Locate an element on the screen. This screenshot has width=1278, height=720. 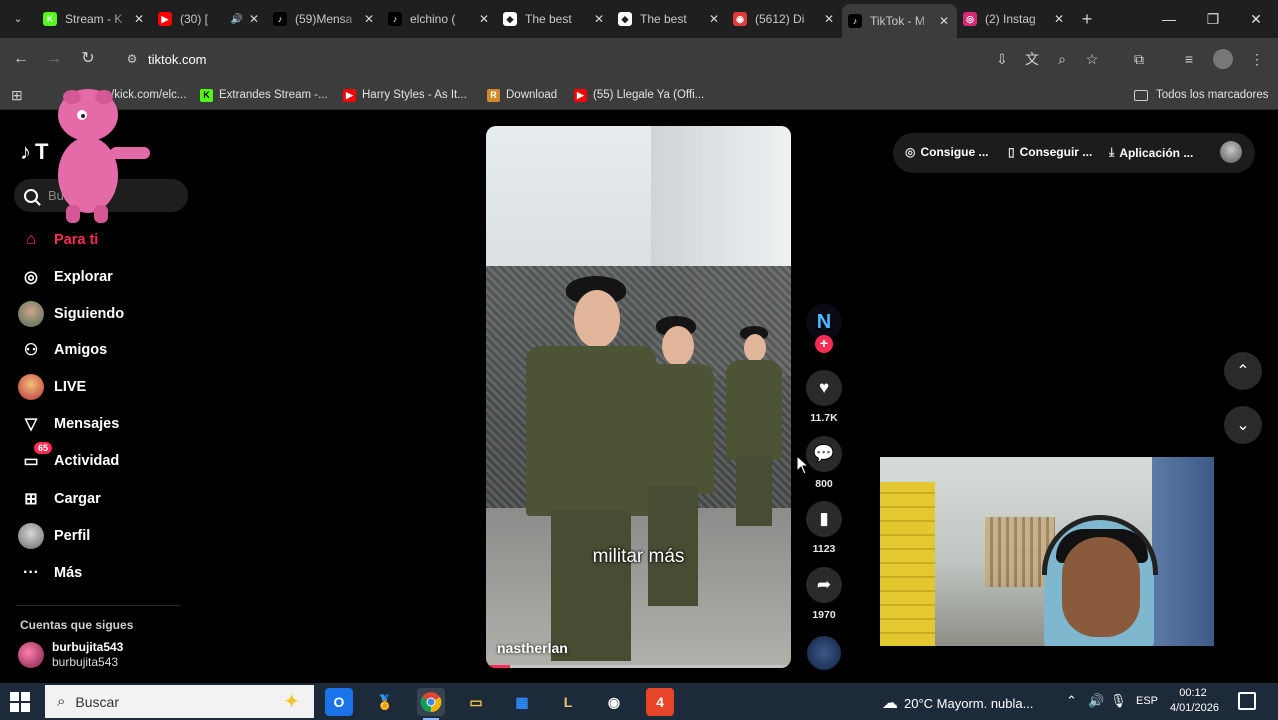
like-action: ♥ 11.7K is located at coordinates (824, 397).